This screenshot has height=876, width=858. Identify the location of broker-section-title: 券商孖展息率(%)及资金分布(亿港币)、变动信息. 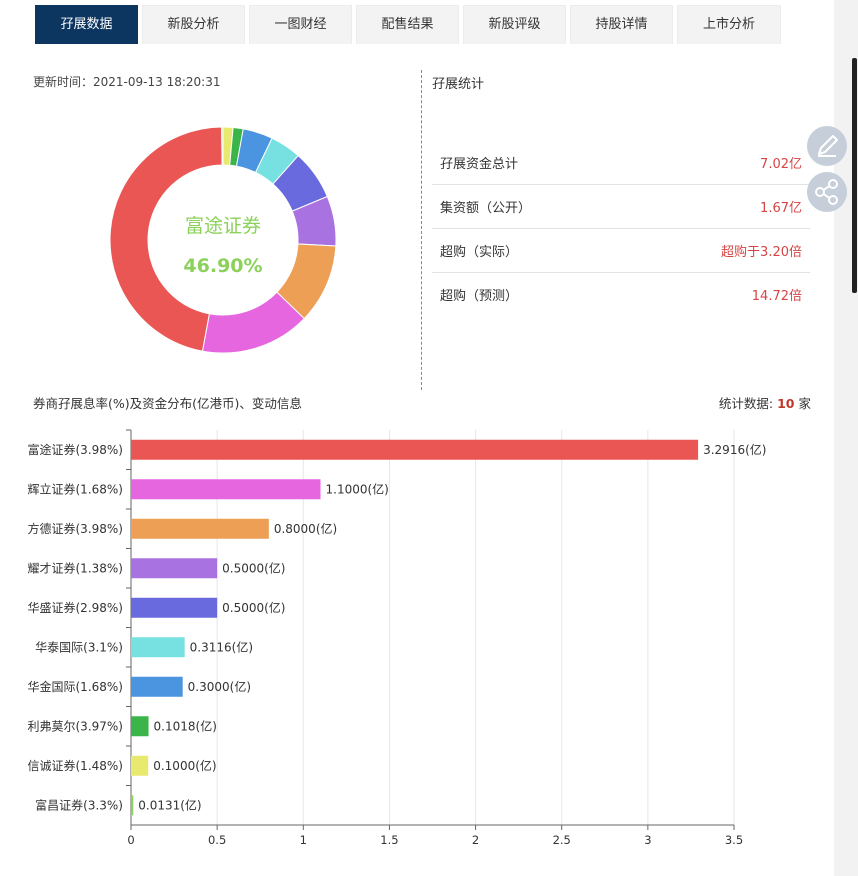
(167, 403).